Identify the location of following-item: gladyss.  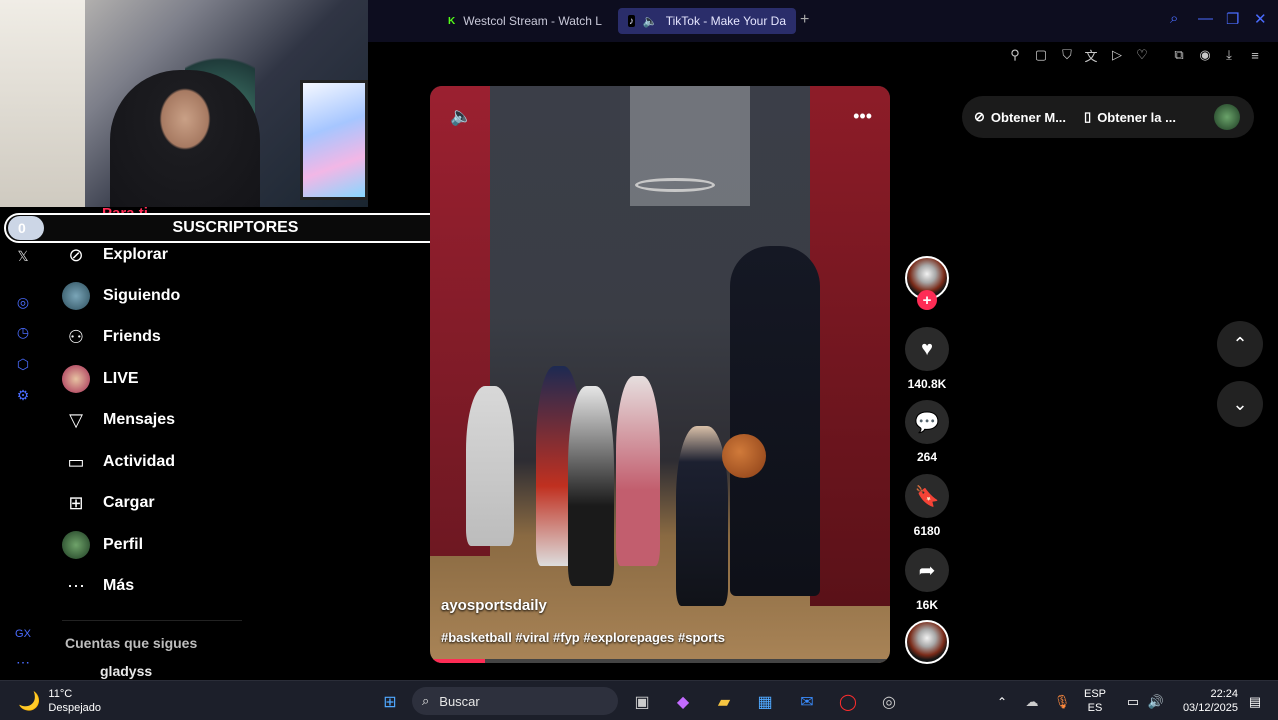
(126, 671).